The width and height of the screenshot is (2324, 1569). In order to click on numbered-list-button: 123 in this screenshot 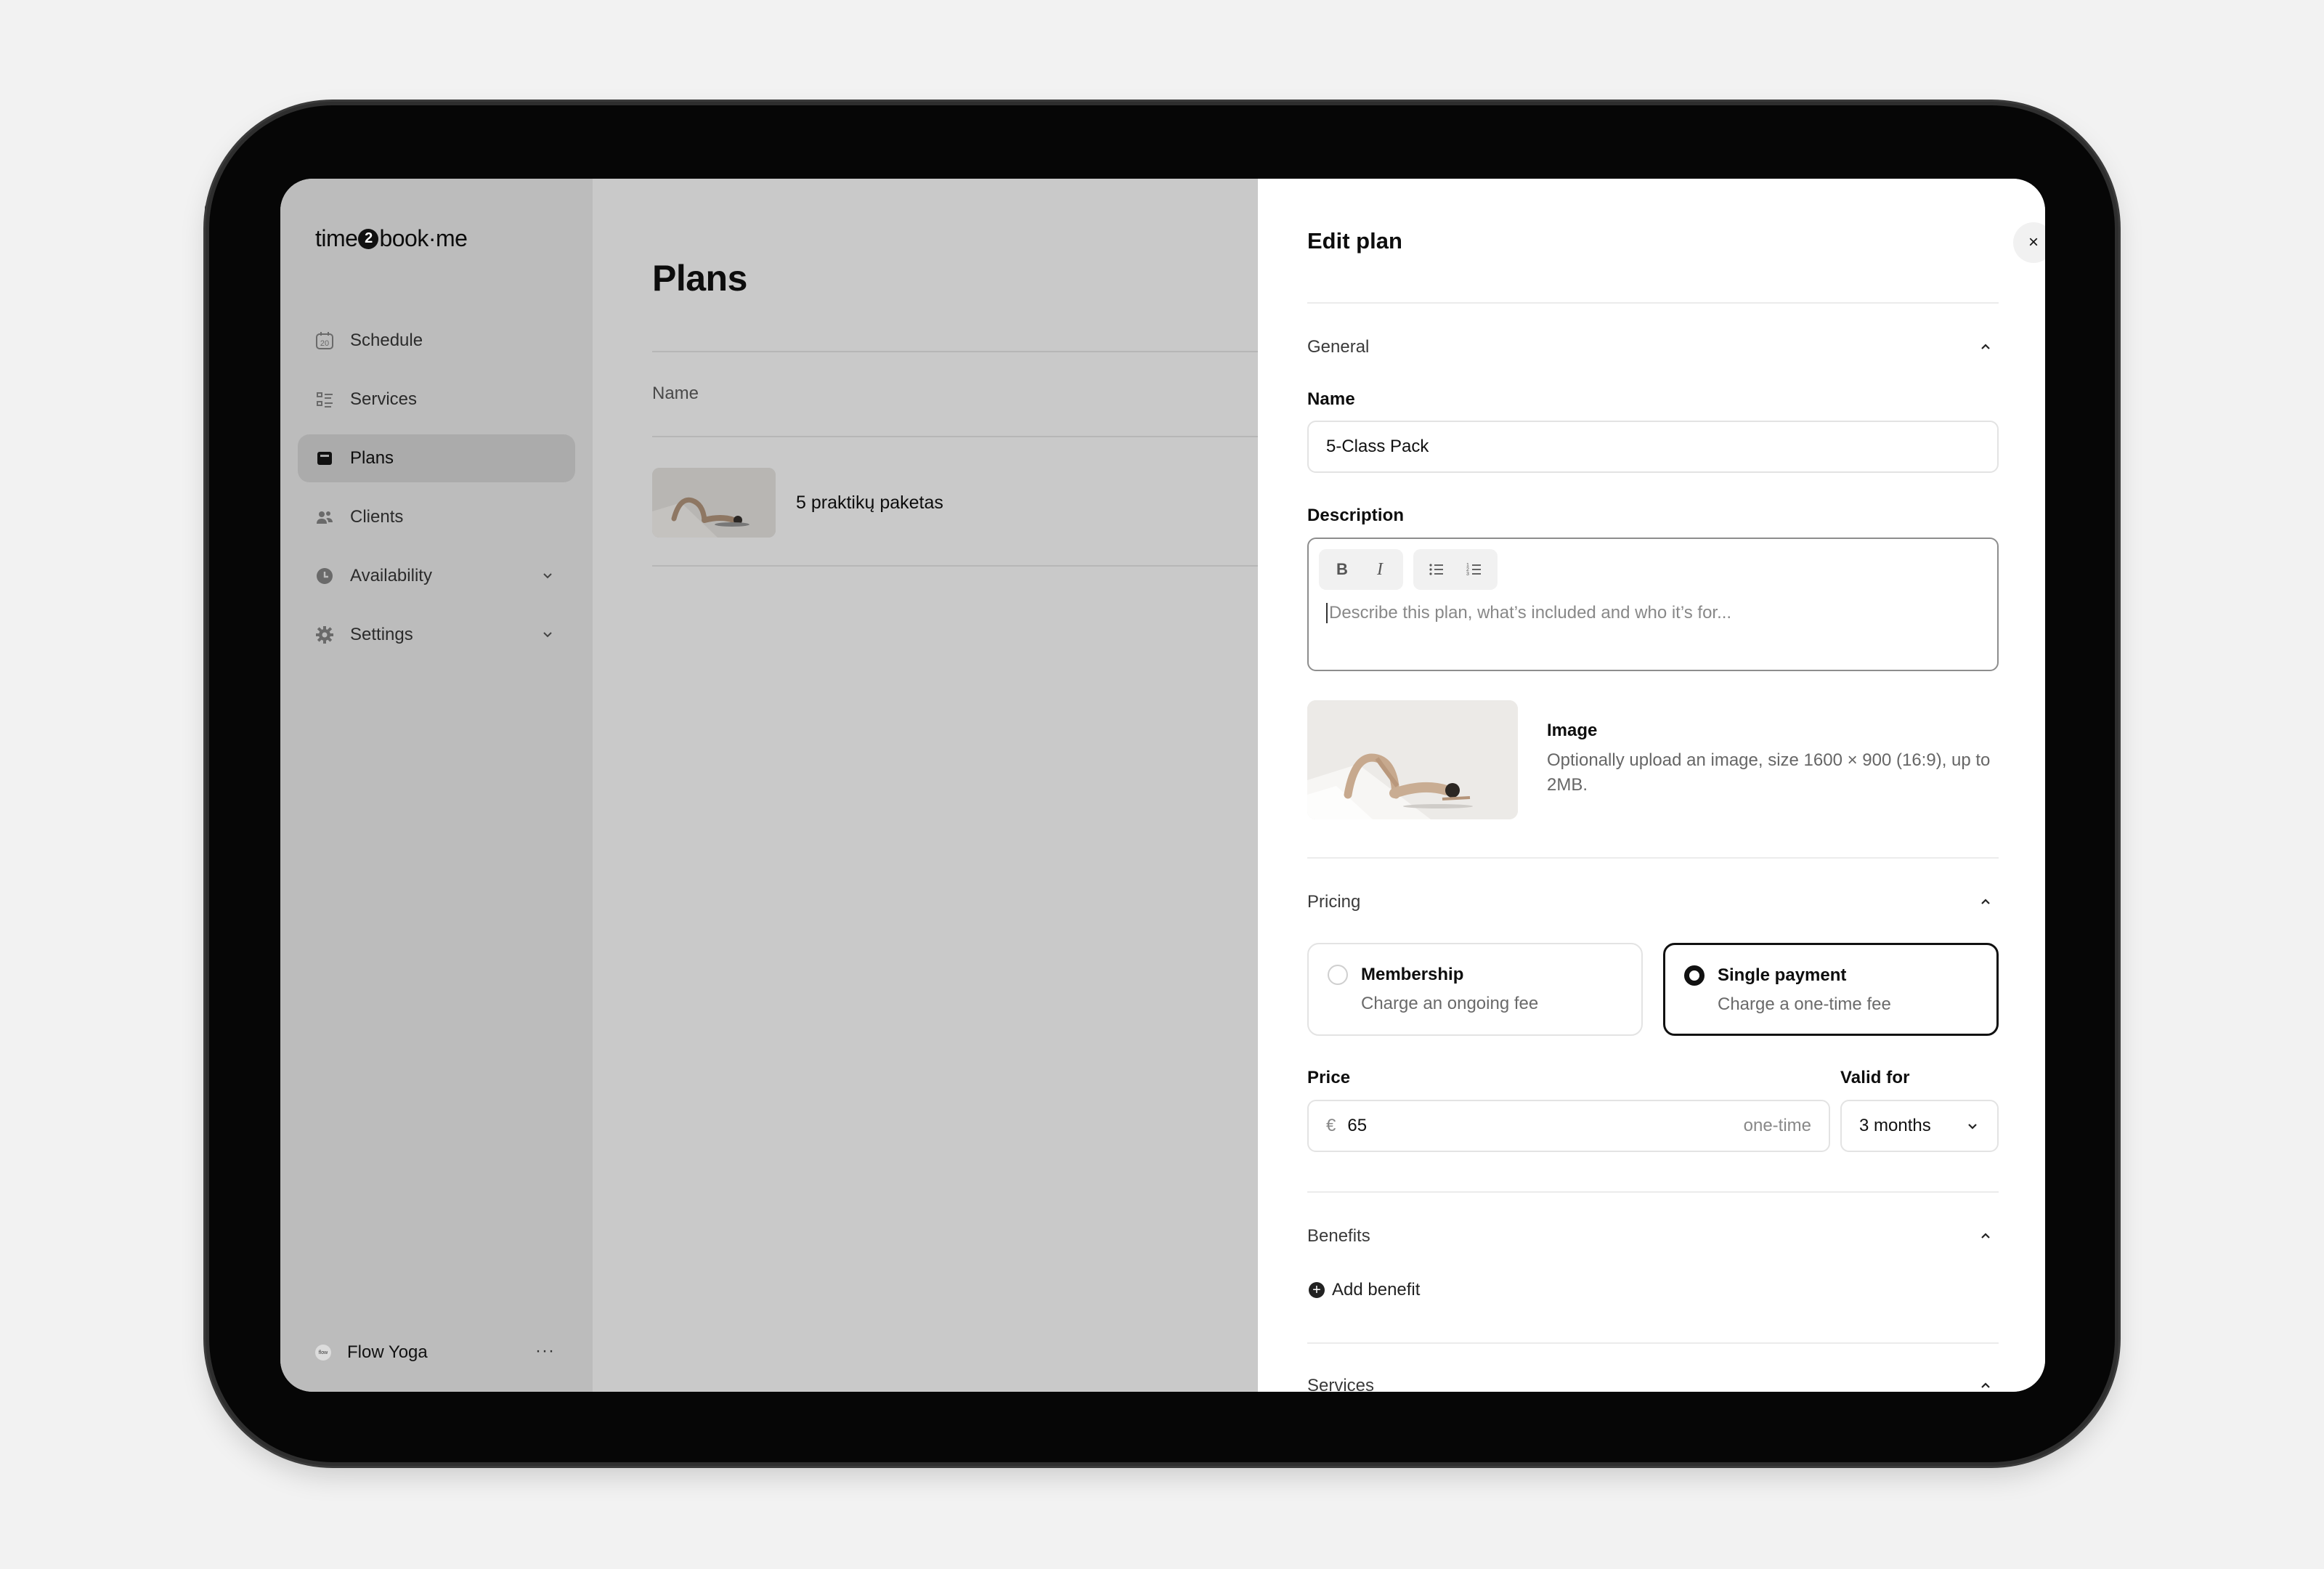, I will do `click(1474, 569)`.